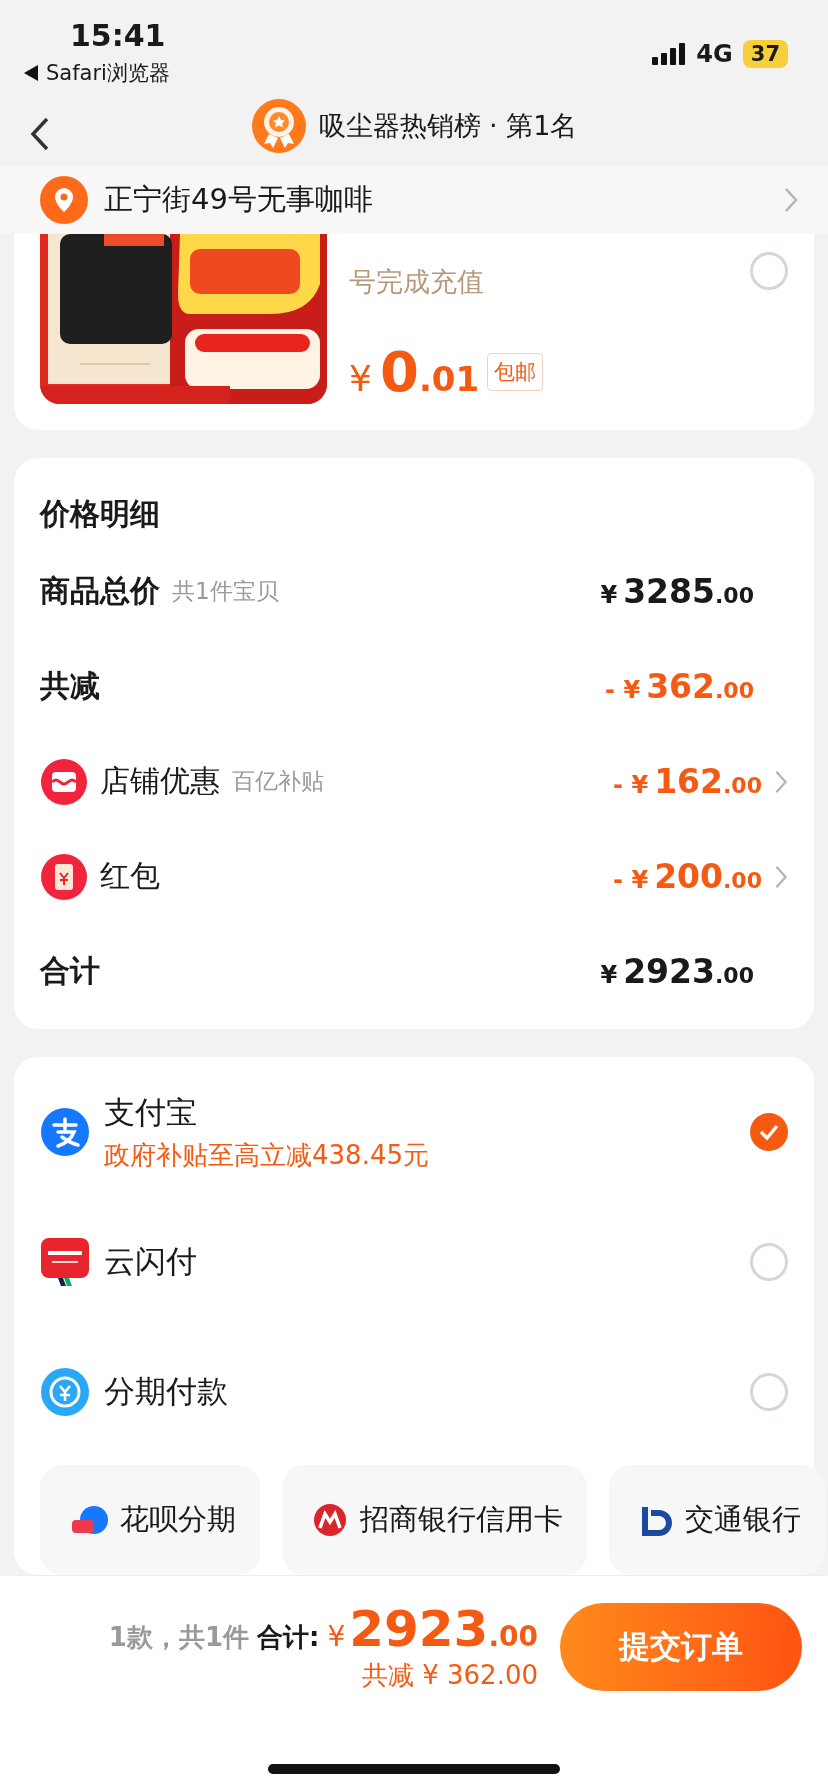  What do you see at coordinates (420, 1262) in the screenshot?
I see `payment-method-name: 云闪付` at bounding box center [420, 1262].